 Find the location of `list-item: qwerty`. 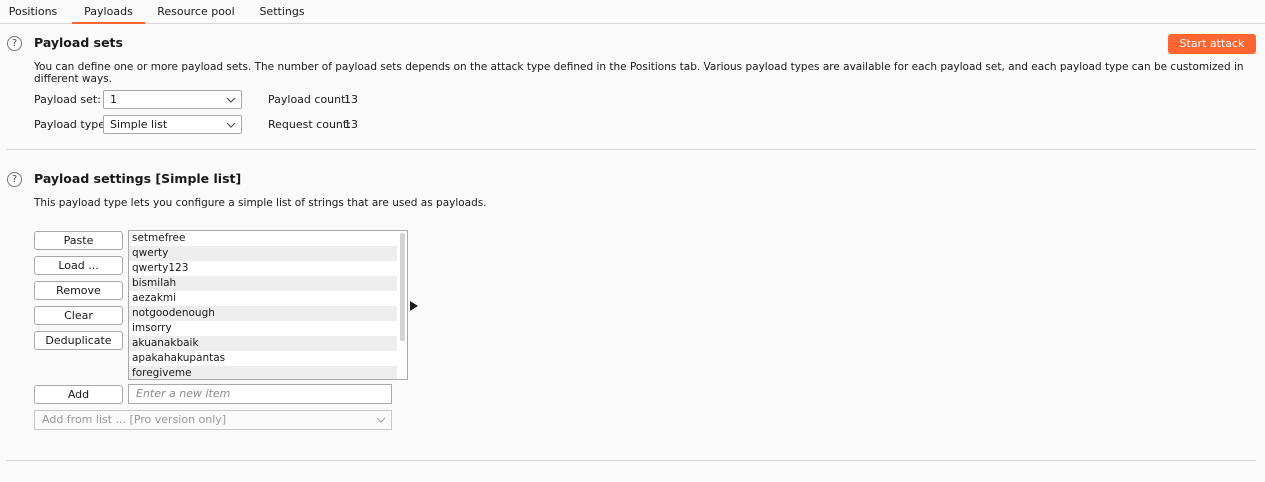

list-item: qwerty is located at coordinates (263, 253).